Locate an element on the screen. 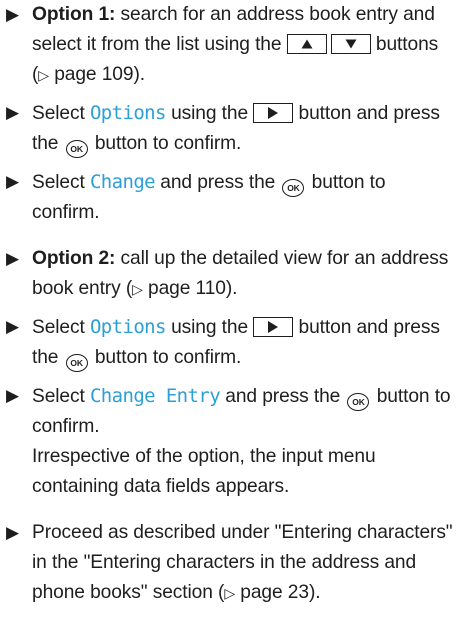  up-button-symbol is located at coordinates (306, 44).